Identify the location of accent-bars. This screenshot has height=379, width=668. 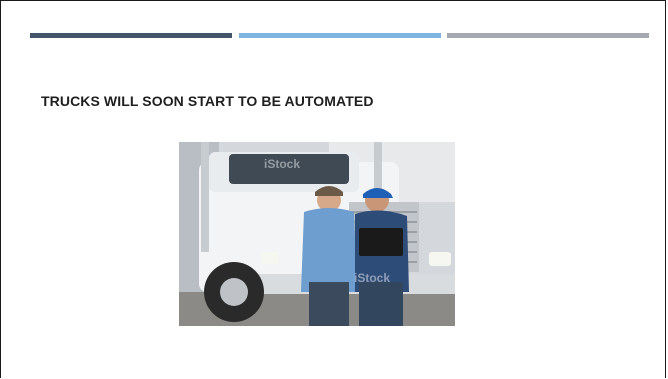
(339, 35).